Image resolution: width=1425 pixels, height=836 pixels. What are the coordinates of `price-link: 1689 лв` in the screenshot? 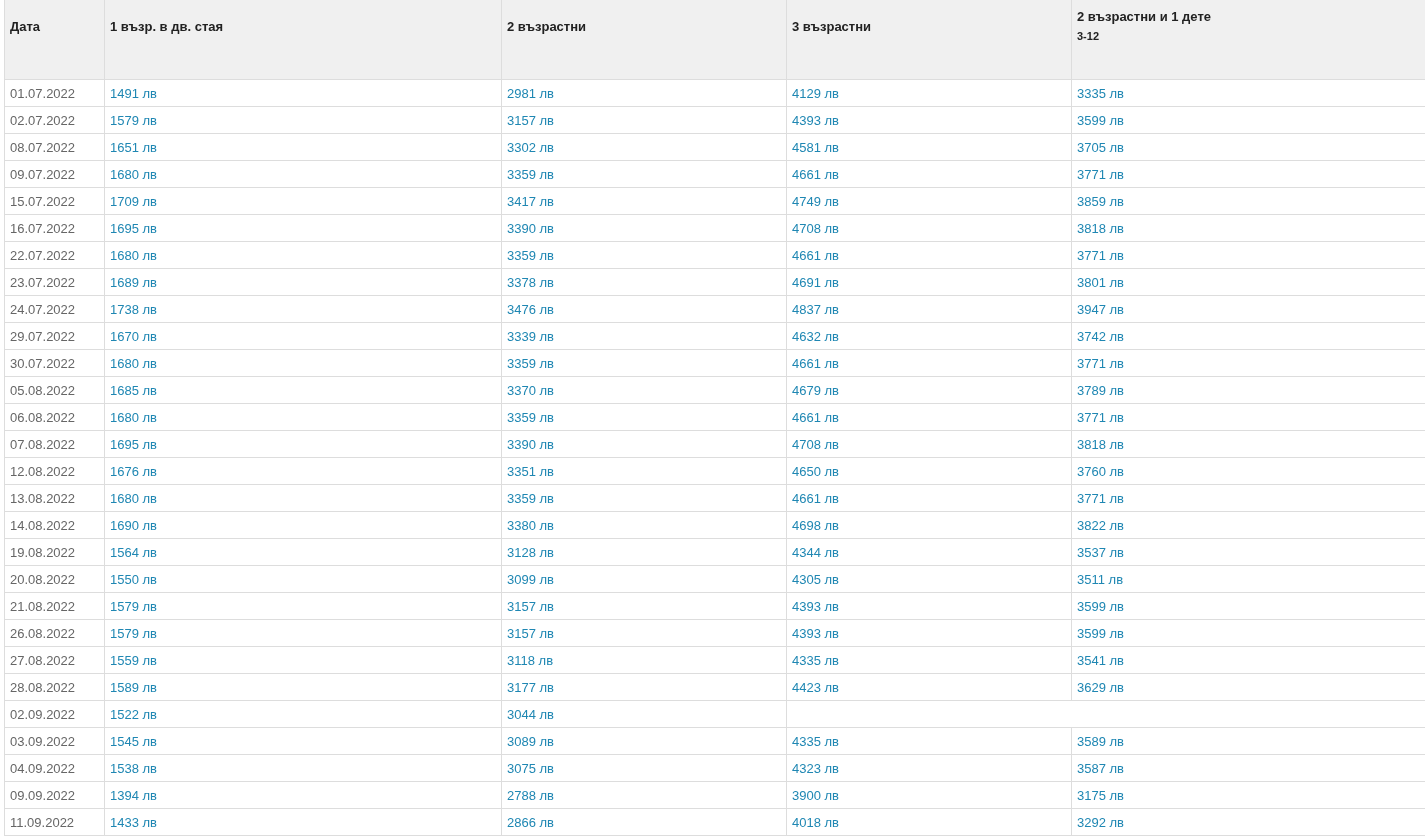 It's located at (134, 282).